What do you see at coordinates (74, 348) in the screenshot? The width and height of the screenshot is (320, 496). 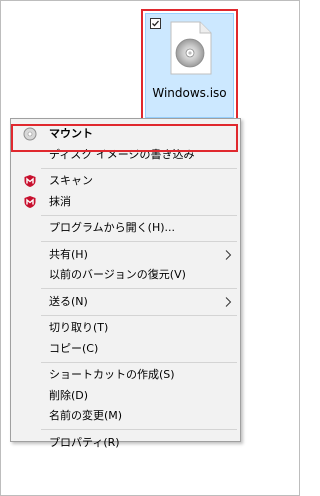 I see `menu-item-label: コピー(C)` at bounding box center [74, 348].